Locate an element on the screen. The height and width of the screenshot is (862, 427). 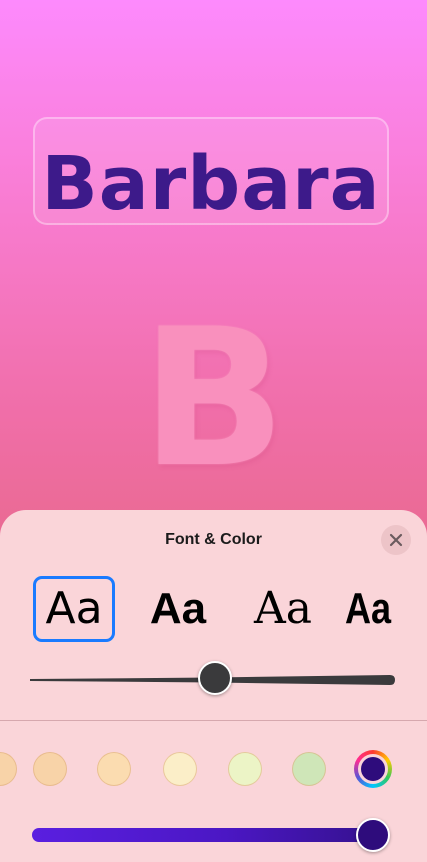
font-option-3: Aa is located at coordinates (283, 609).